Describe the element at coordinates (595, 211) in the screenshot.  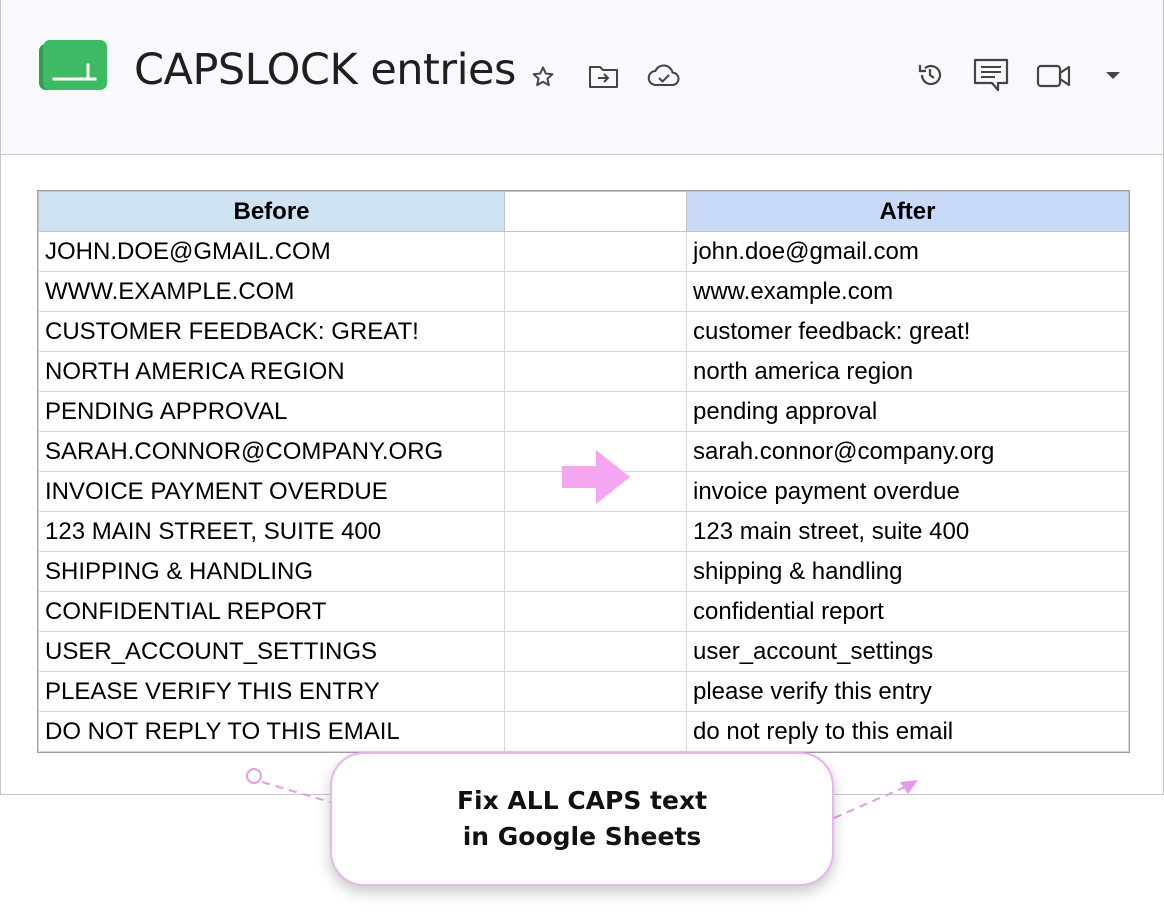
I see `header-spacer` at that location.